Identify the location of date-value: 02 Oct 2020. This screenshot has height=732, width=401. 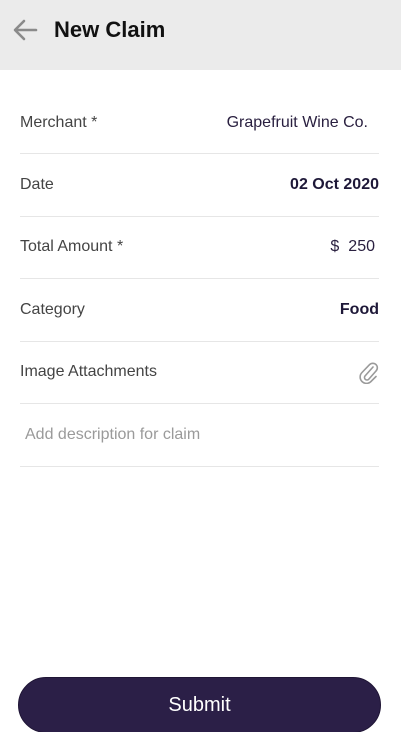
(334, 184).